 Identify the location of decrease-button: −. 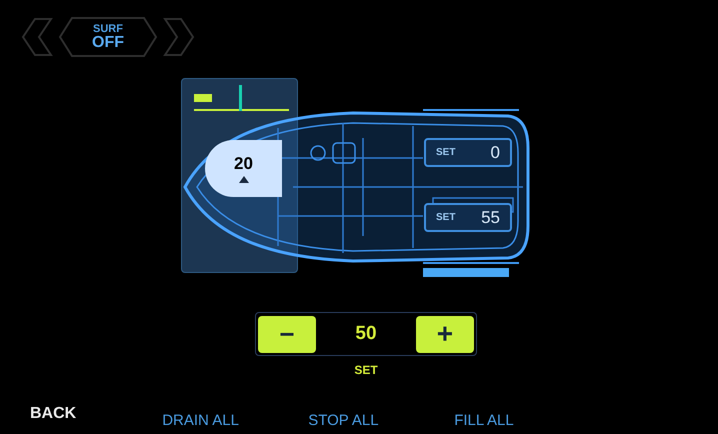
(287, 334).